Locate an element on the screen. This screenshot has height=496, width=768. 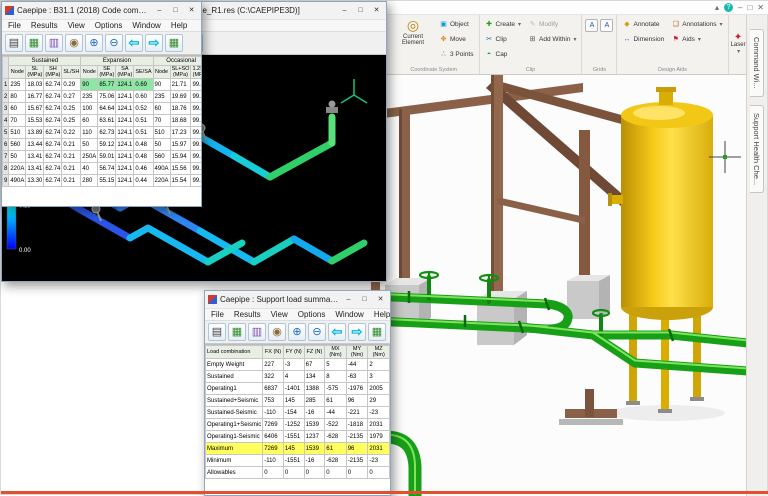
ribbon-button-3-points: 3 Points is located at coordinates (456, 54).